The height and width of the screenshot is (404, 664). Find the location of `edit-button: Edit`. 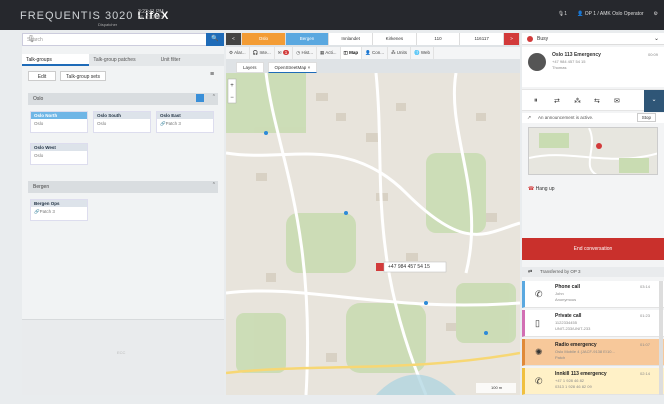

edit-button: Edit is located at coordinates (42, 76).